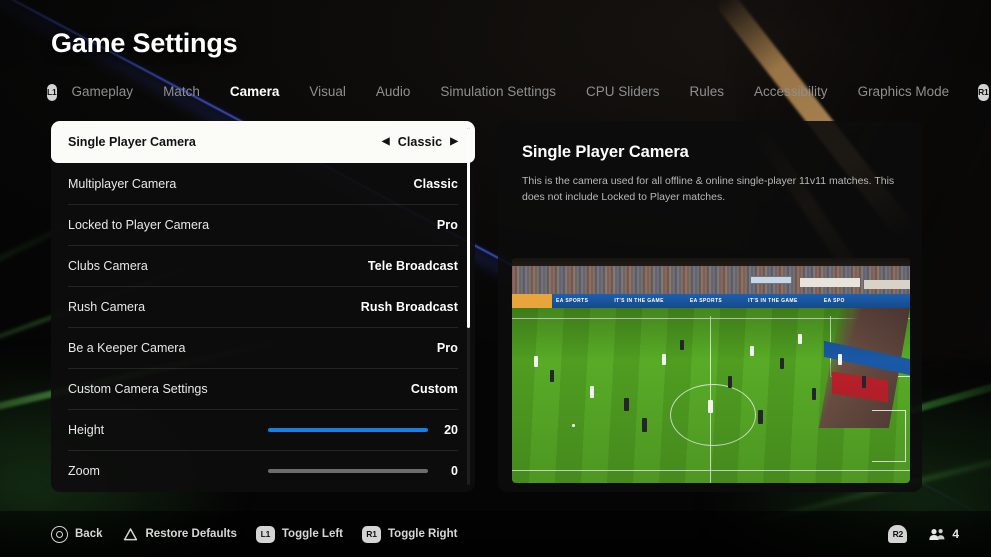  Describe the element at coordinates (263, 265) in the screenshot. I see `setting-row: Clubs Camera Tele Broadcast` at that location.